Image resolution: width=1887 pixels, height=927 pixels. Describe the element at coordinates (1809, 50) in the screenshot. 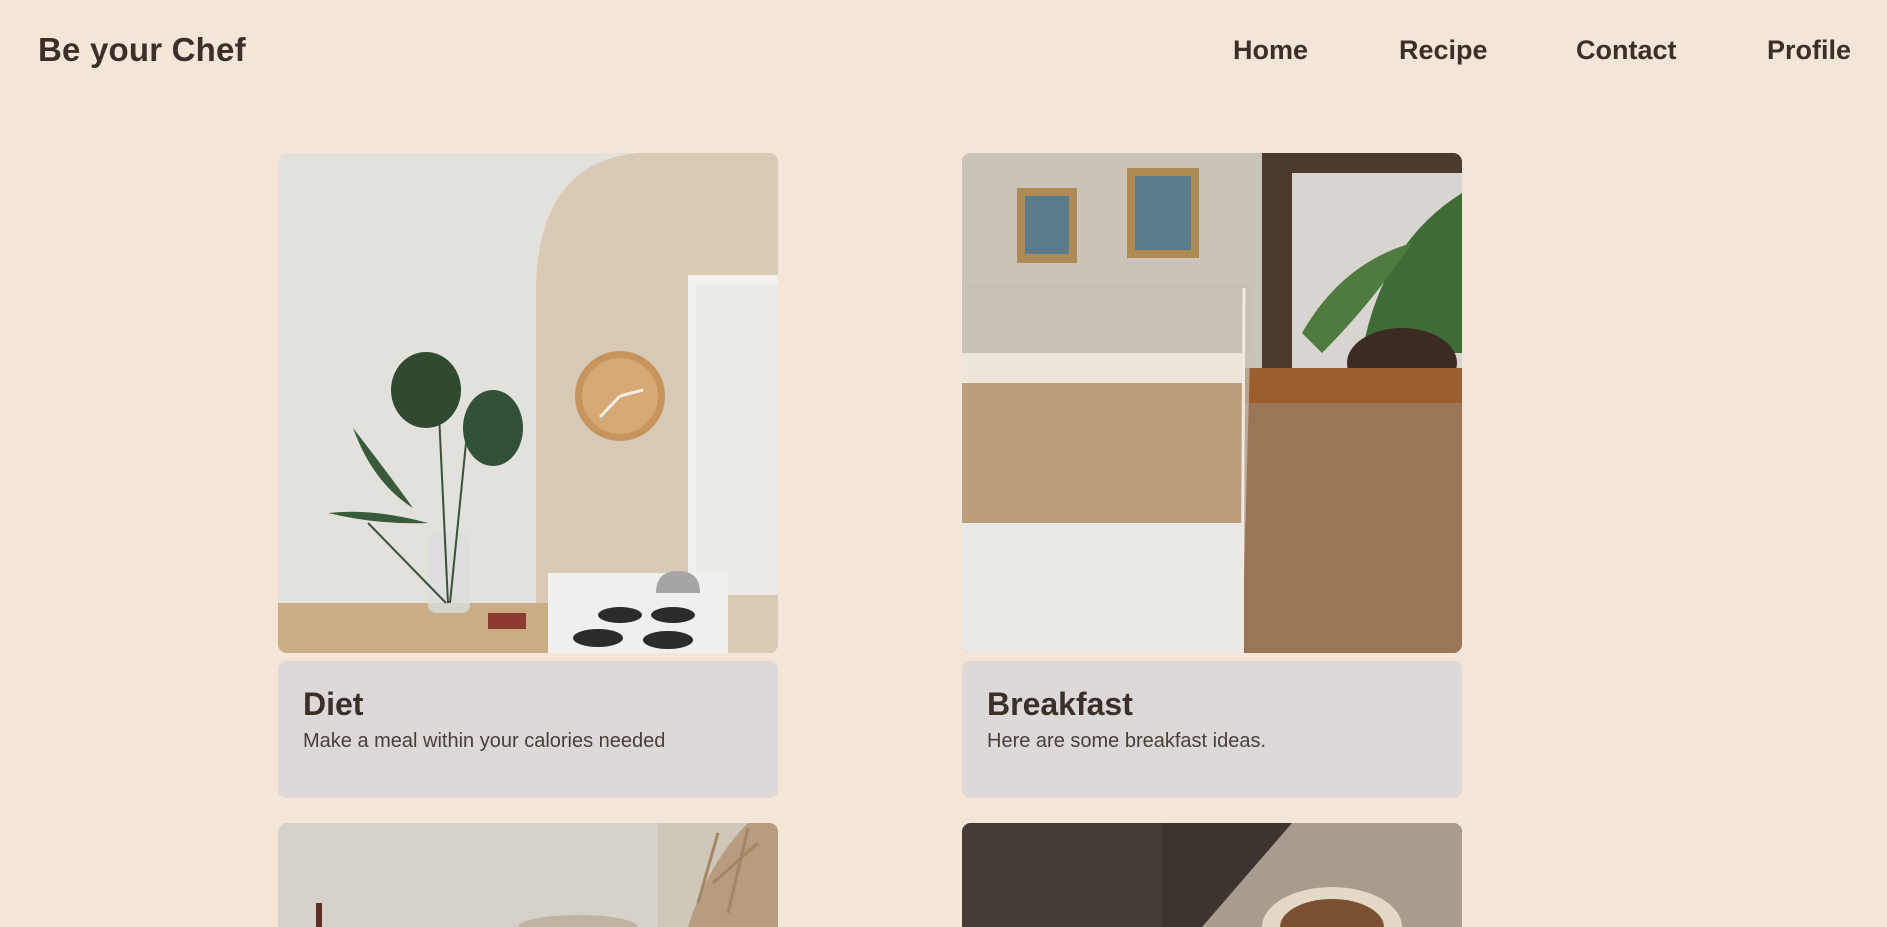

I see `nav-profile-link: Profile` at that location.